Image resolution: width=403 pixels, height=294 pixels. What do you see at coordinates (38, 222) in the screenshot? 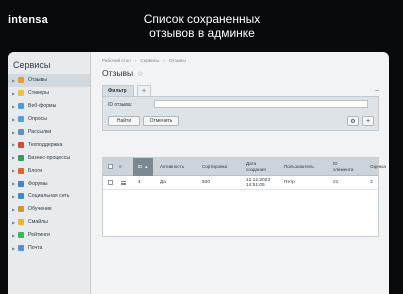
I see `sidebar-item-label: Смайлы` at bounding box center [38, 222].